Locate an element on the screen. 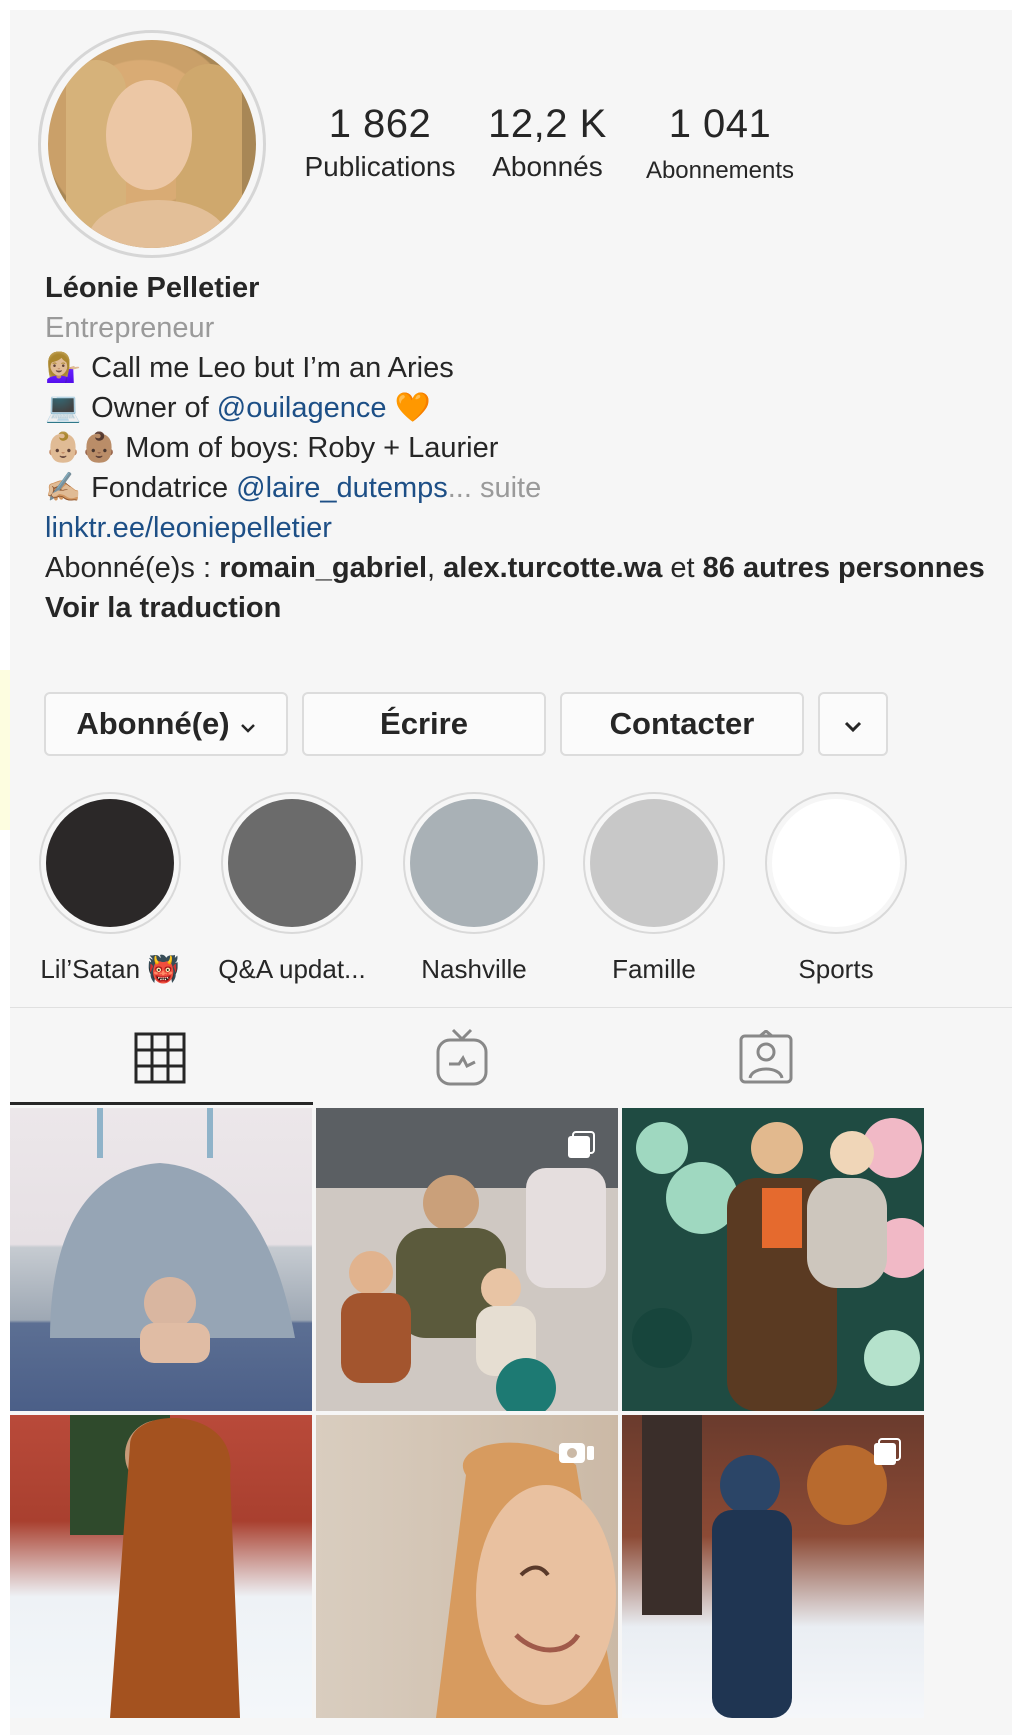  tab-igtv is located at coordinates (462, 1060).